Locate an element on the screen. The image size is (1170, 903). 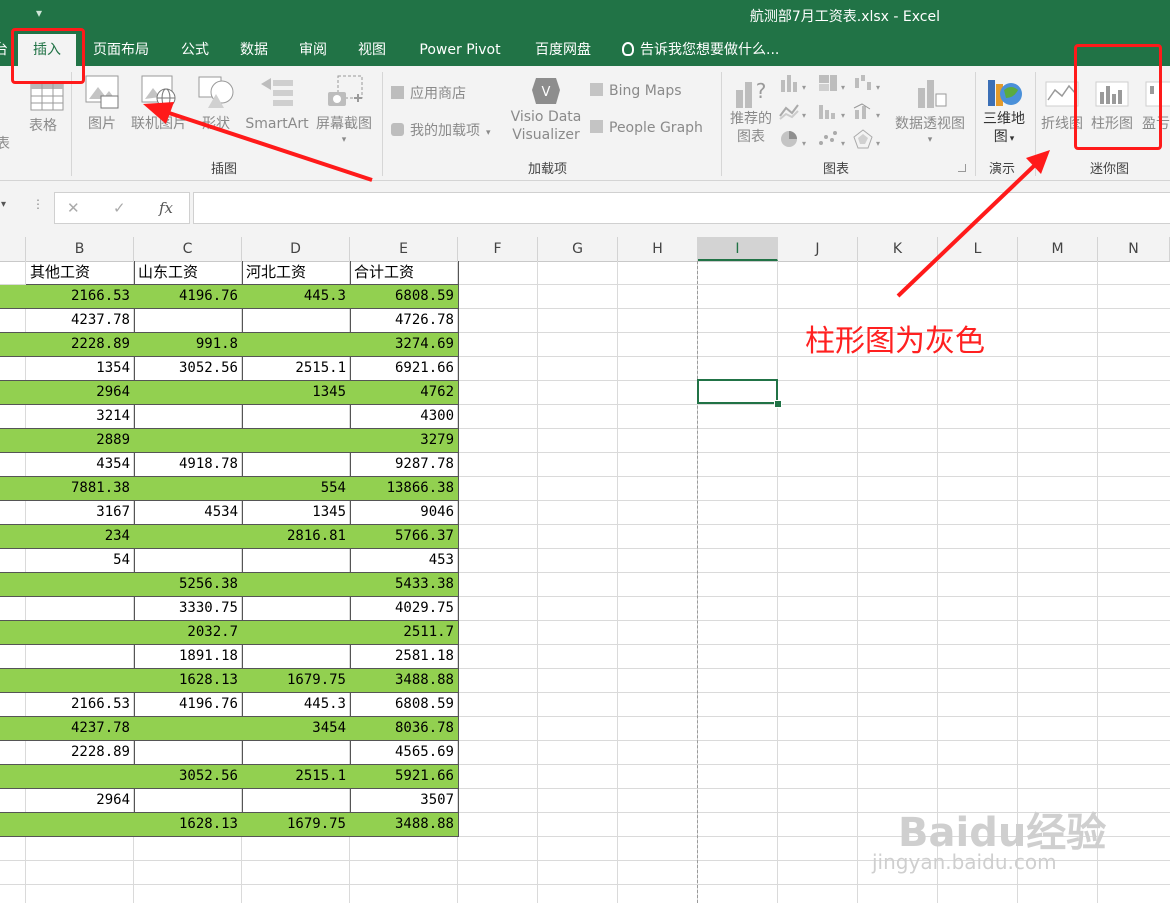
shapes-button: 形状 is located at coordinates (216, 103).